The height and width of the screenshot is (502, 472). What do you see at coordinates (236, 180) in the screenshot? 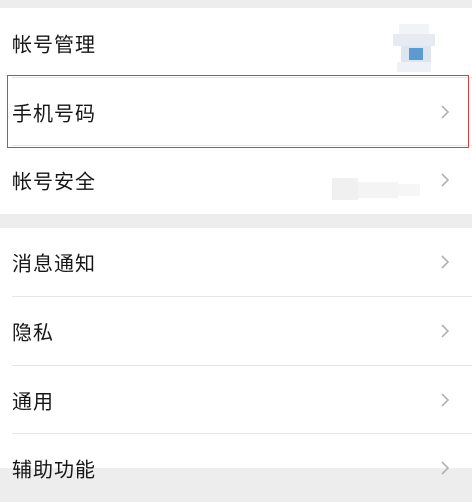
I see `account-security-row: 帐号安全` at bounding box center [236, 180].